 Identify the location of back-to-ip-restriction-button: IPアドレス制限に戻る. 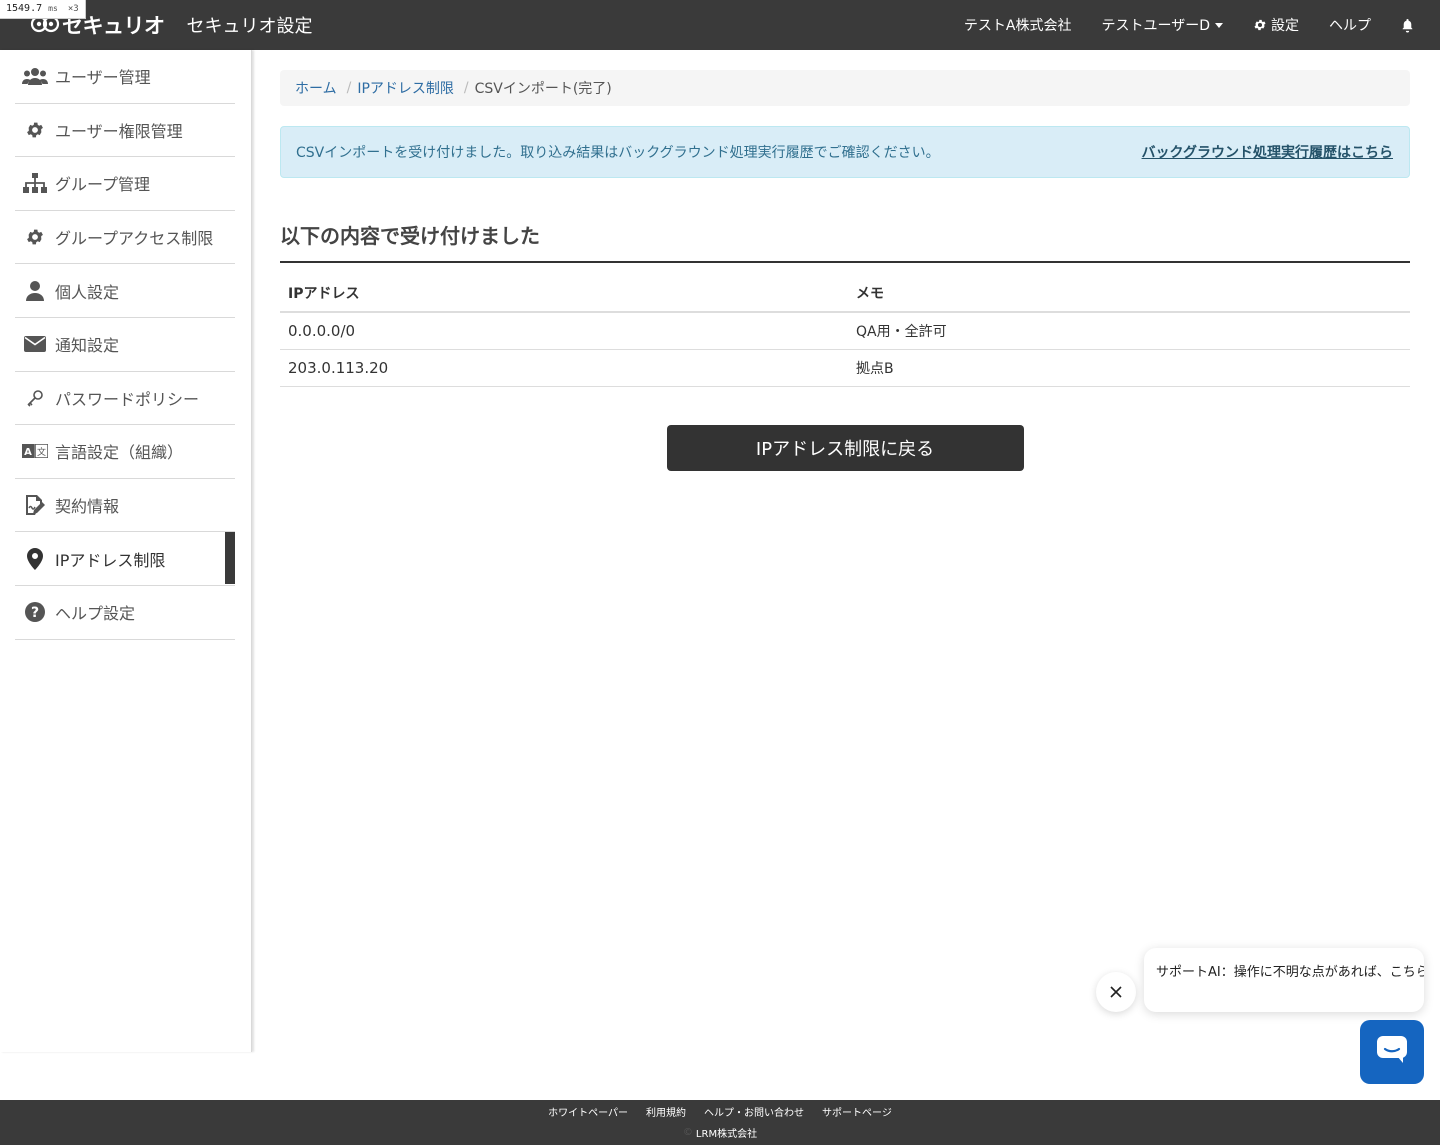
(845, 448).